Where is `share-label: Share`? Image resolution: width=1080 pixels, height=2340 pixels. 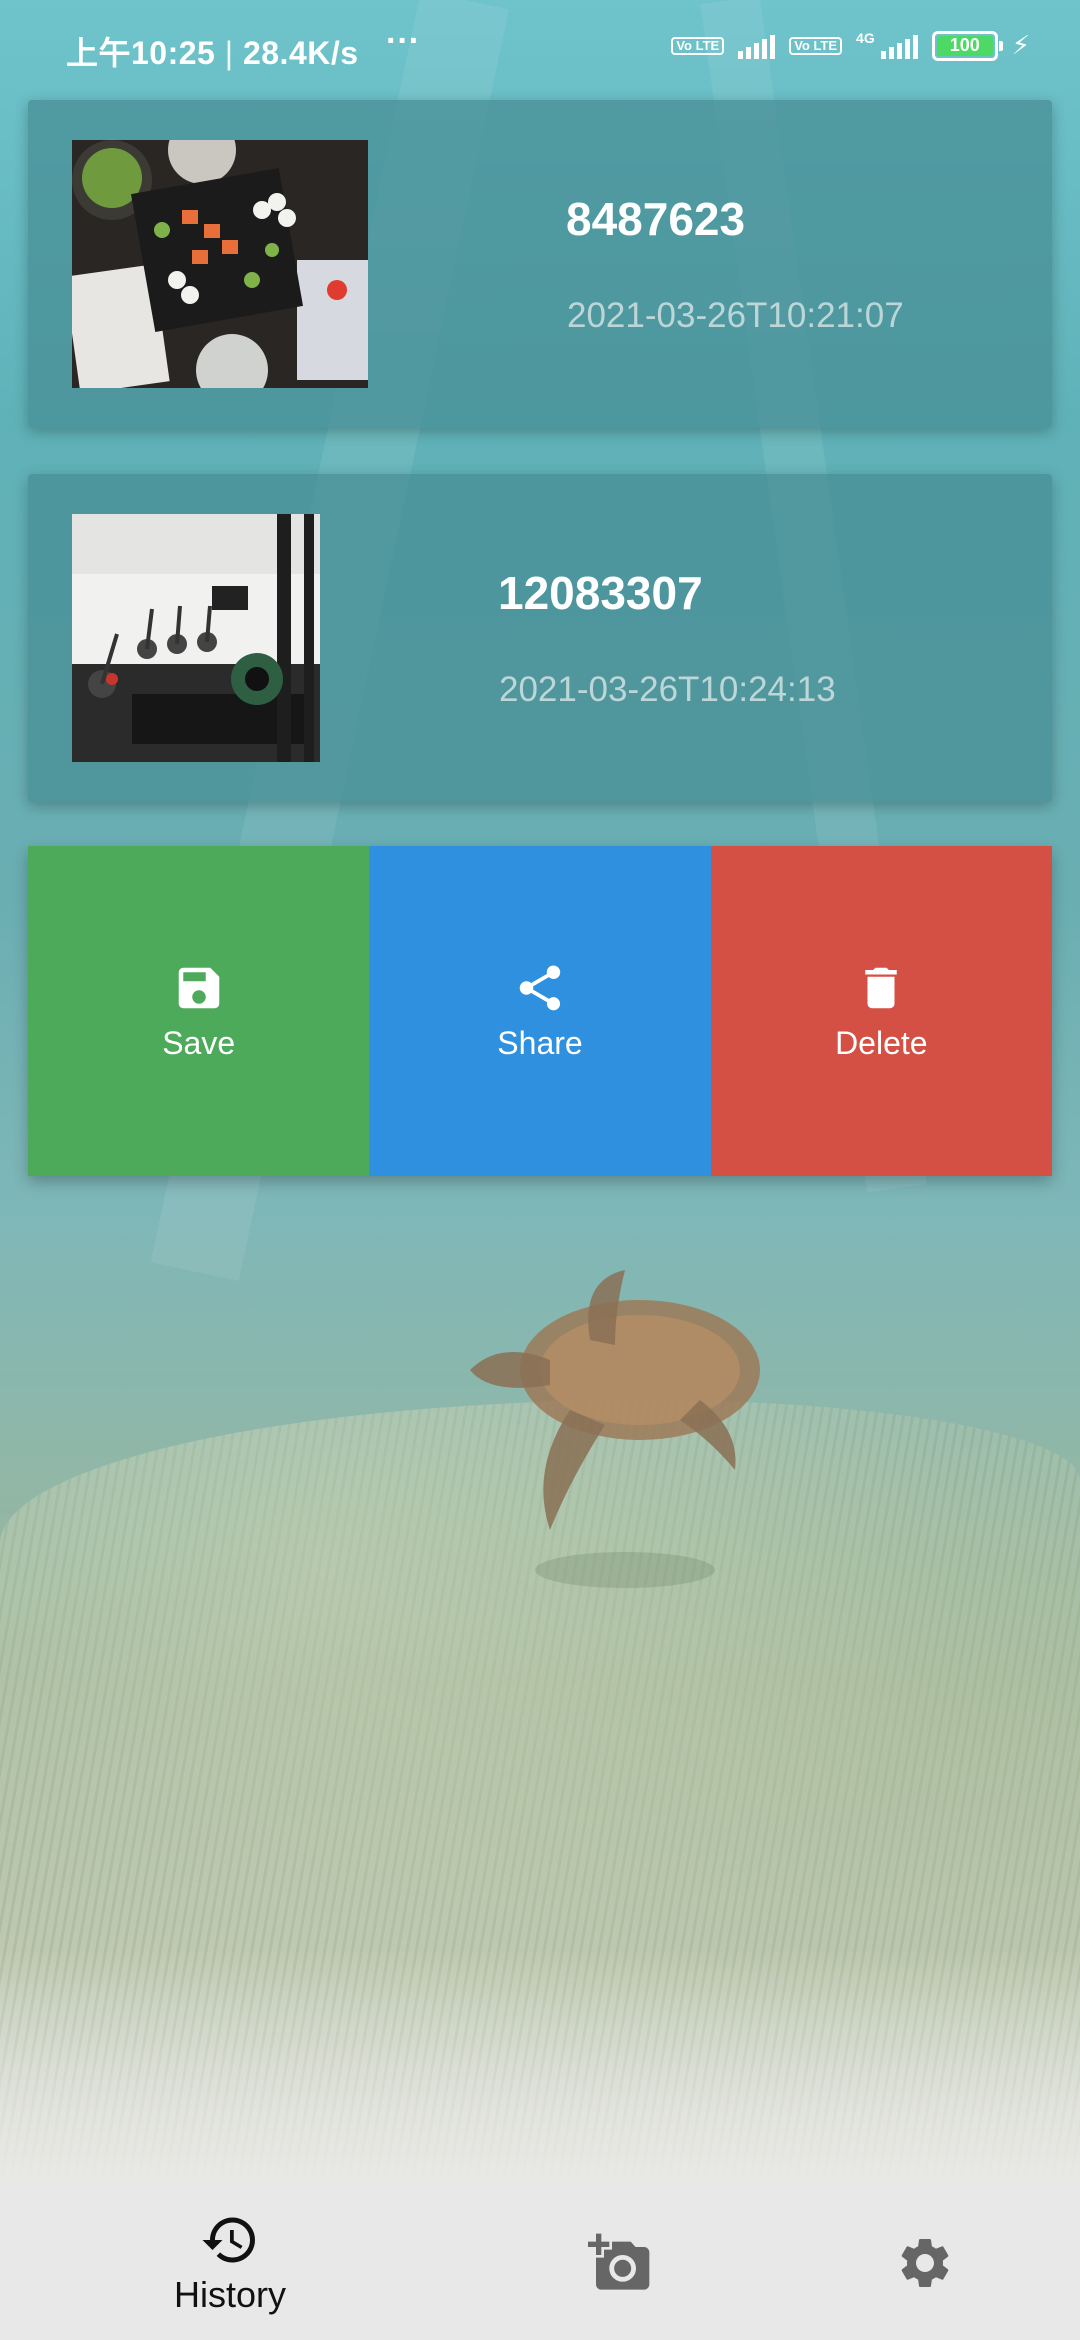
share-label: Share is located at coordinates (540, 1042).